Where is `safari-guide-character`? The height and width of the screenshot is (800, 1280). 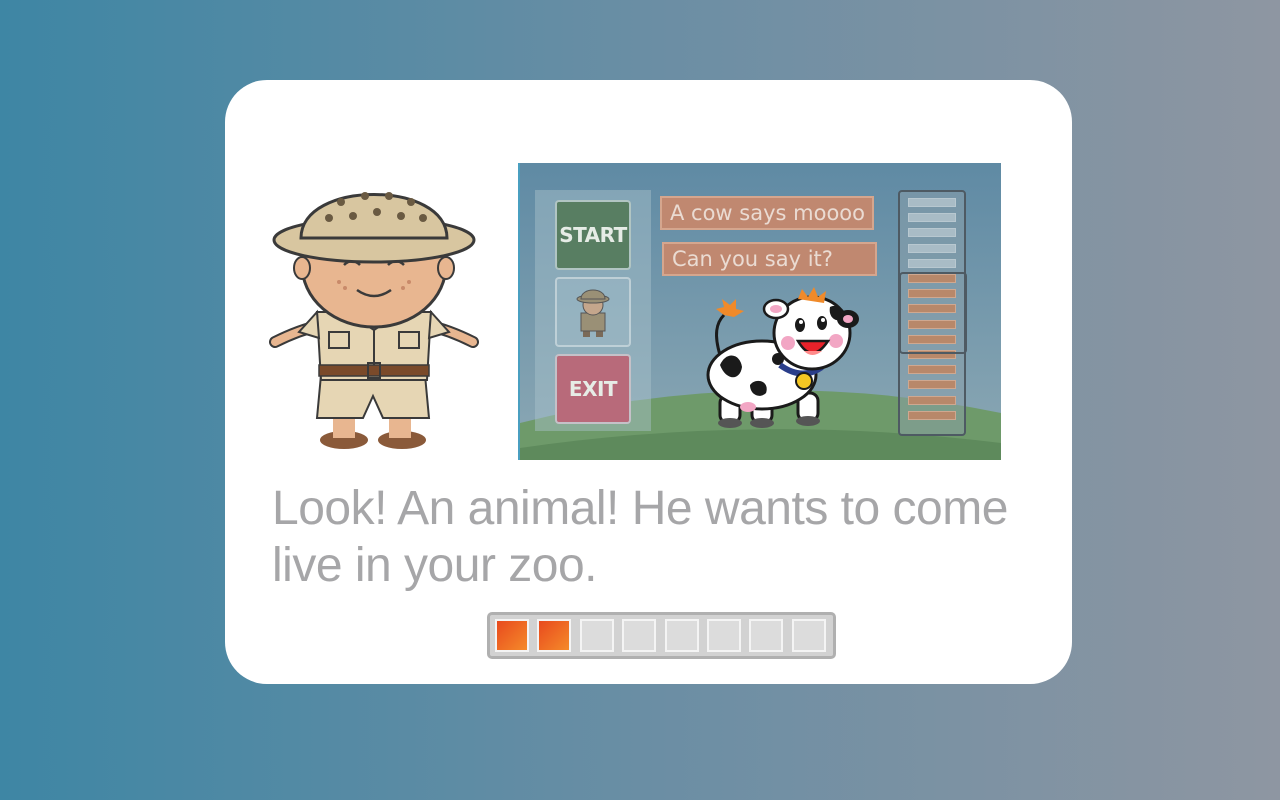
safari-guide-character is located at coordinates (374, 320).